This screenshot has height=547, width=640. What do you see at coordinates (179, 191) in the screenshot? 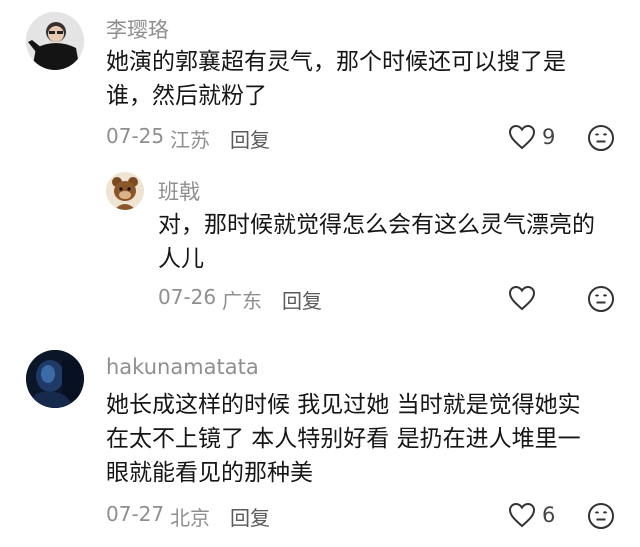
I see `reply-username: 班戟` at bounding box center [179, 191].